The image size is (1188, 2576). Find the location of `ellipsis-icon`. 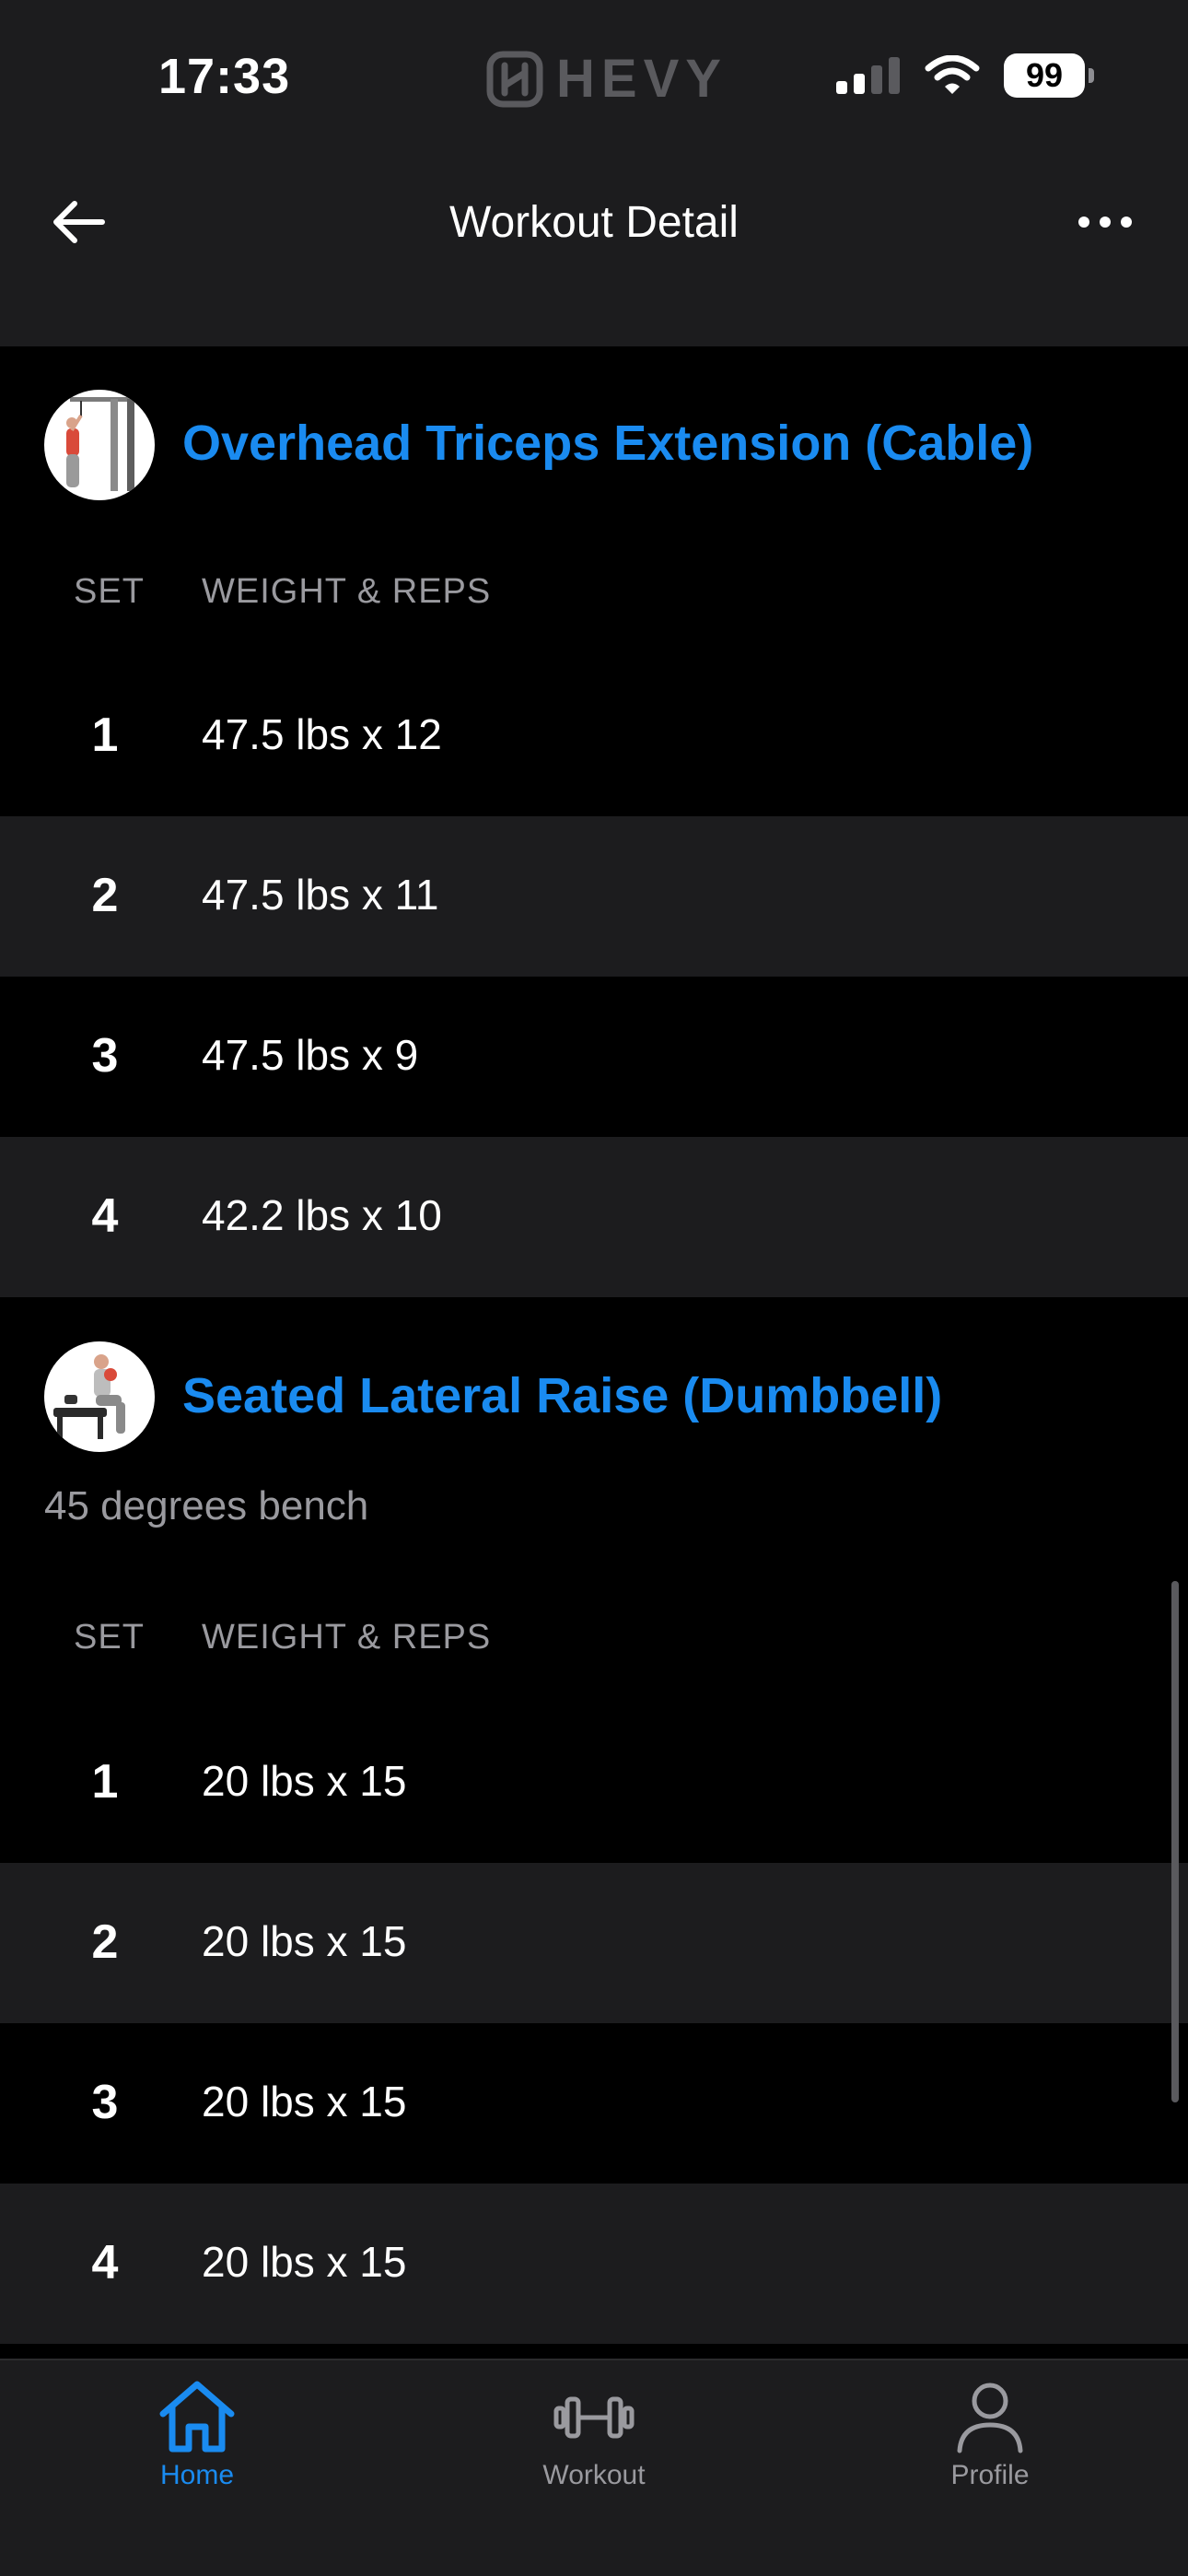

ellipsis-icon is located at coordinates (1105, 222).